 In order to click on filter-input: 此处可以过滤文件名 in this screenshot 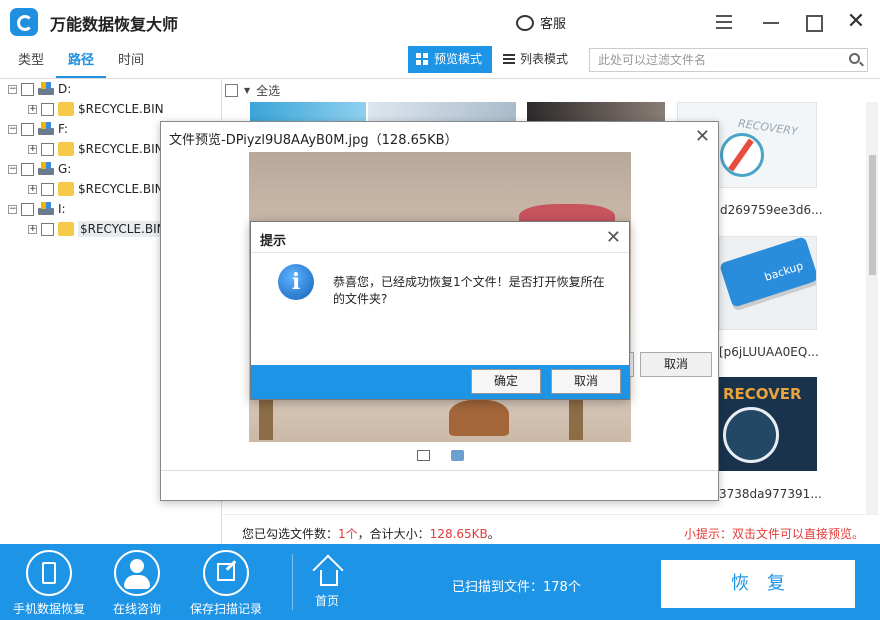, I will do `click(728, 60)`.